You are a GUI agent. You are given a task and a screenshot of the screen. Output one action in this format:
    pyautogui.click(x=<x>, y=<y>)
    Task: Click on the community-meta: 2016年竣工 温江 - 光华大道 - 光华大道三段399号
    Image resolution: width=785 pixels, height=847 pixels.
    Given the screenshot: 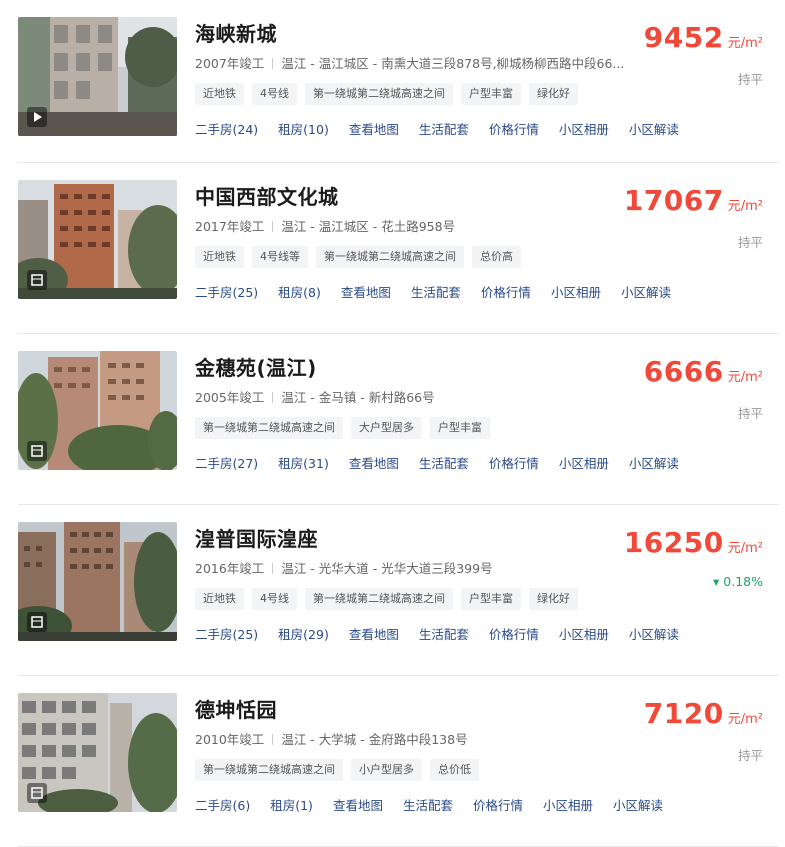 What is the action you would take?
    pyautogui.click(x=344, y=567)
    